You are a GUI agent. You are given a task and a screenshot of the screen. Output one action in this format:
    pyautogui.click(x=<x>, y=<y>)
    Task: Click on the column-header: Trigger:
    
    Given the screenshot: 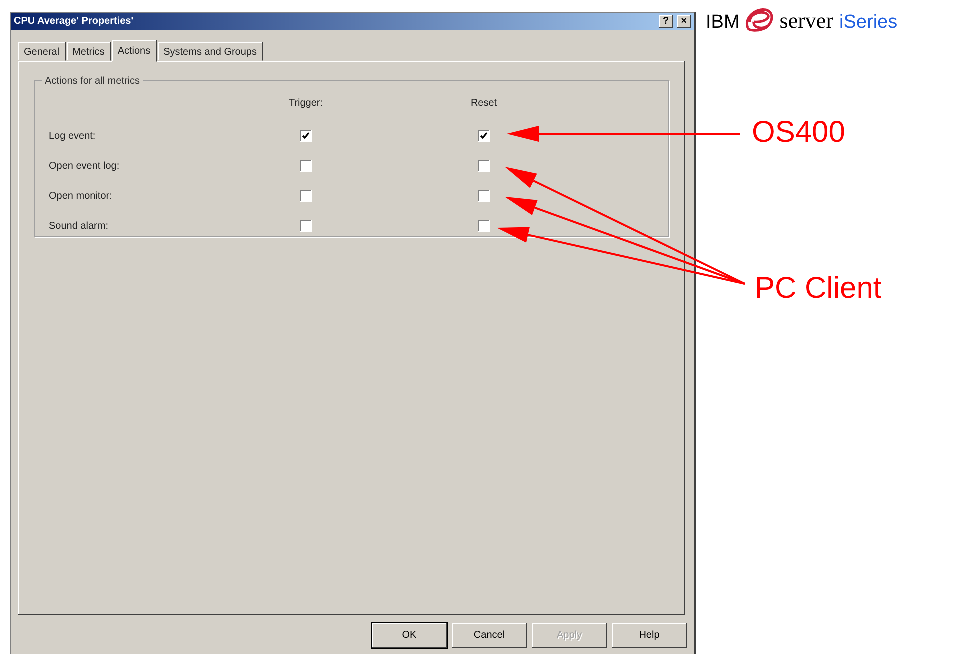 What is the action you would take?
    pyautogui.click(x=306, y=104)
    